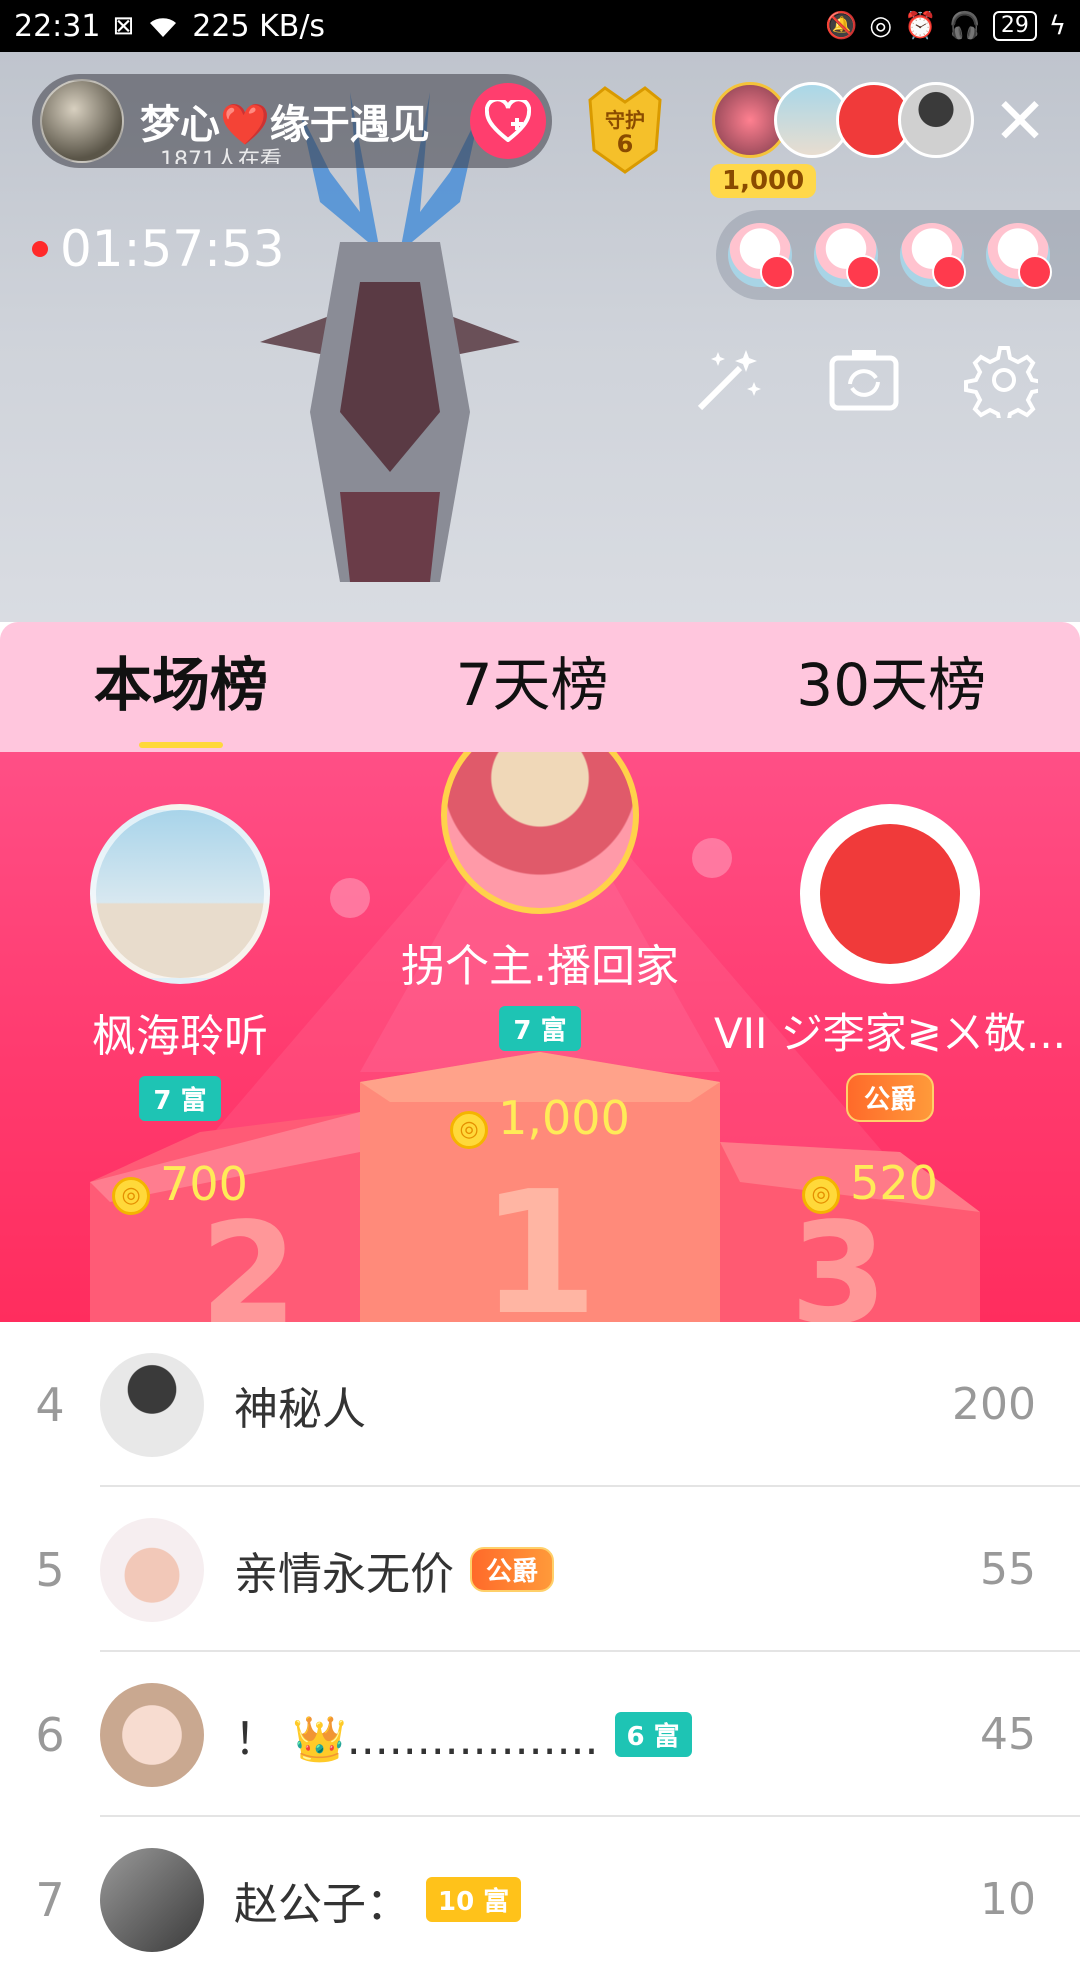  Describe the element at coordinates (843, 120) in the screenshot. I see `top-viewers` at that location.